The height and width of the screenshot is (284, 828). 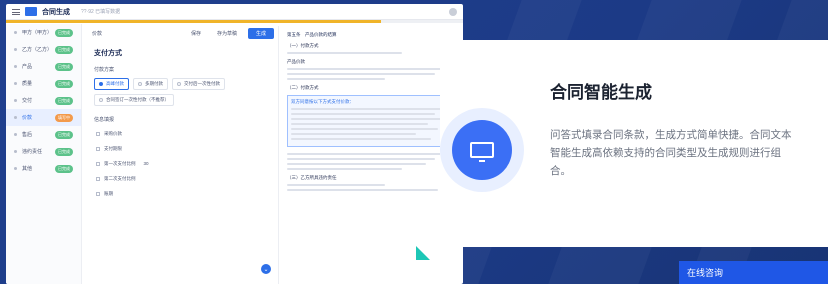 What do you see at coordinates (453, 11) in the screenshot?
I see `avatar` at bounding box center [453, 11].